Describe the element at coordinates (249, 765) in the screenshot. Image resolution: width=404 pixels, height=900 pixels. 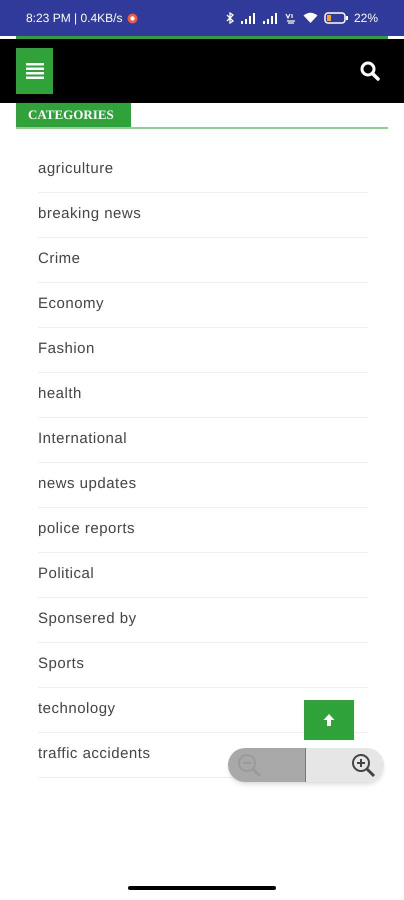
I see `zoom-out-icon` at that location.